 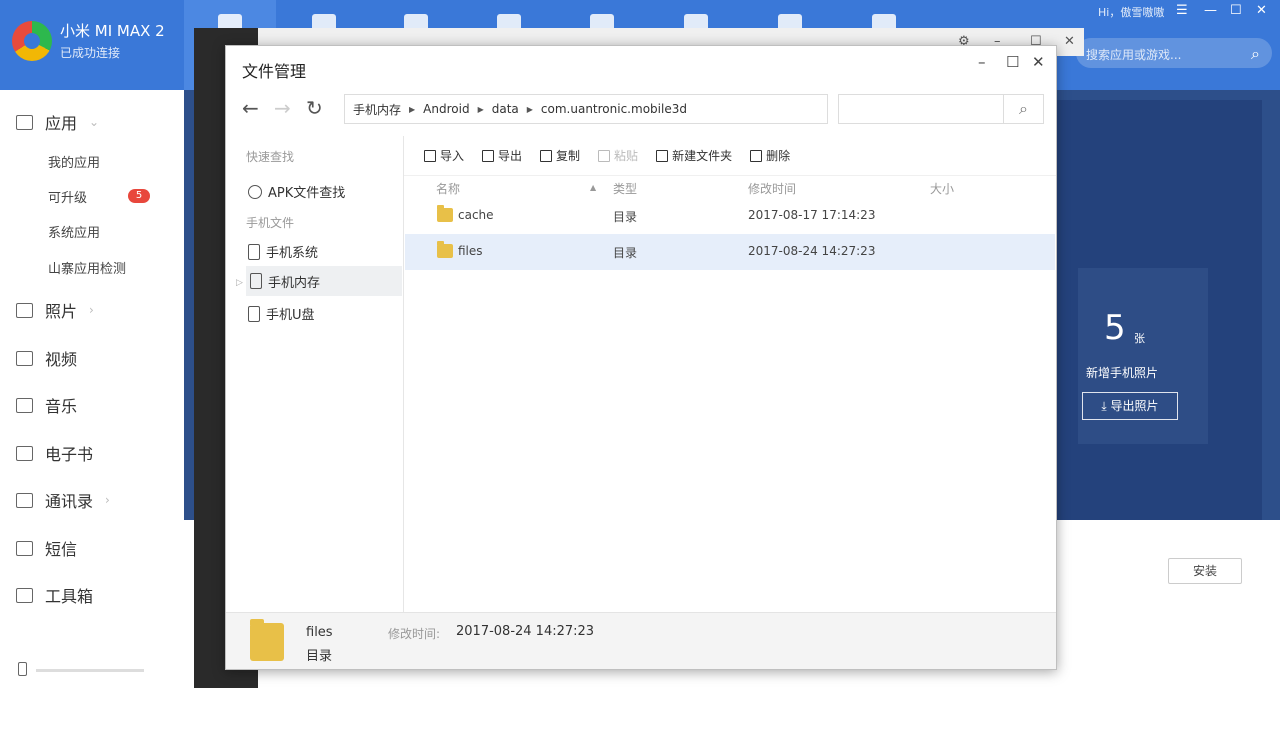 What do you see at coordinates (24, 310) in the screenshot?
I see `photo-icon` at bounding box center [24, 310].